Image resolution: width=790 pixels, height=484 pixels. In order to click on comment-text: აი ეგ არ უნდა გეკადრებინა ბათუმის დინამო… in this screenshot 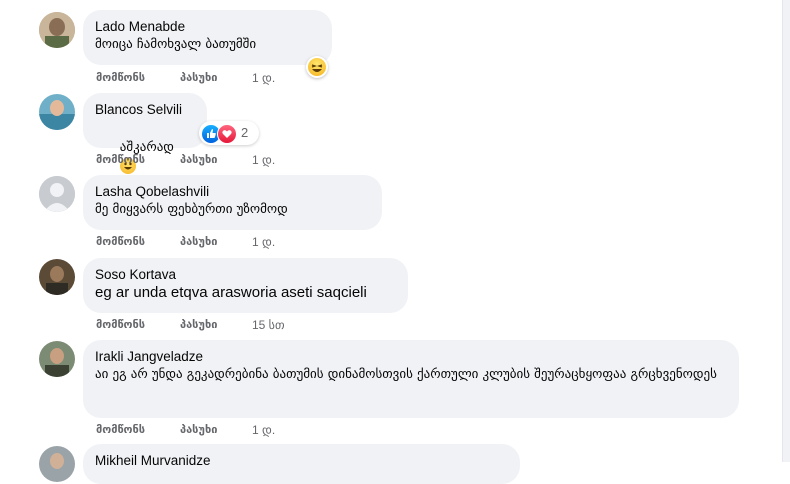, I will do `click(406, 374)`.